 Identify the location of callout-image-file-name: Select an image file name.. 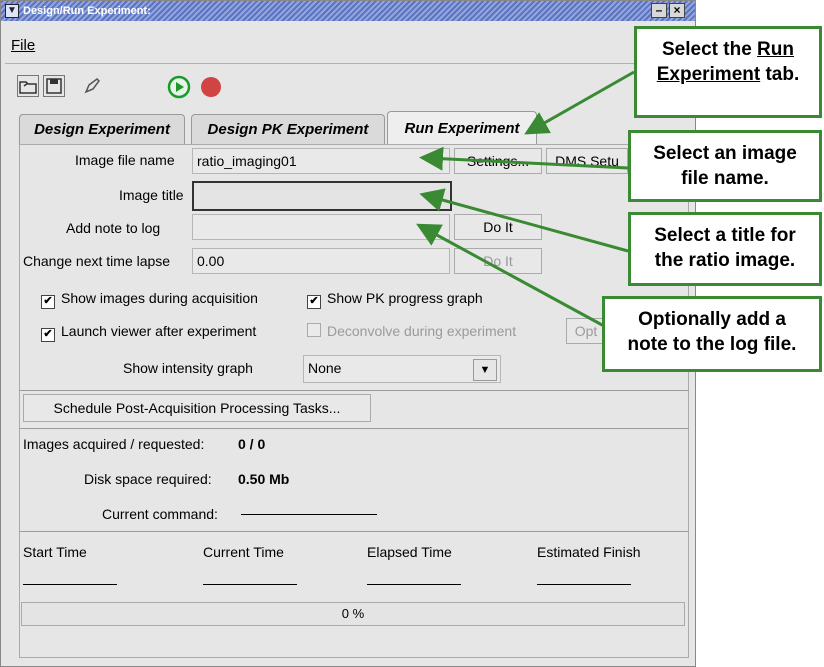
(725, 166).